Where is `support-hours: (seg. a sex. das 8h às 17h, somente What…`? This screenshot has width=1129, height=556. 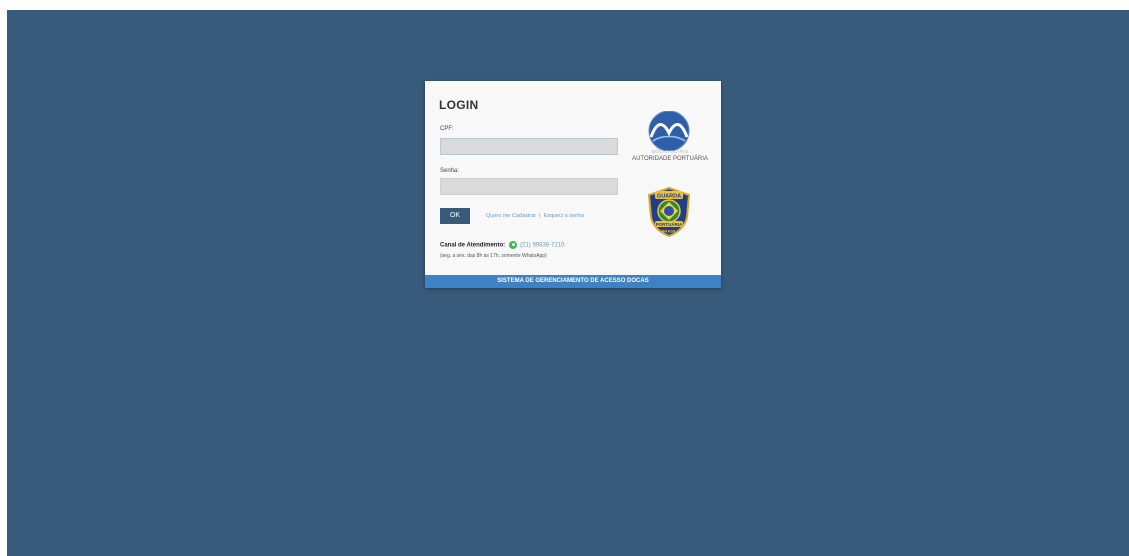
support-hours: (seg. a sex. das 8h às 17h, somente What… is located at coordinates (493, 256).